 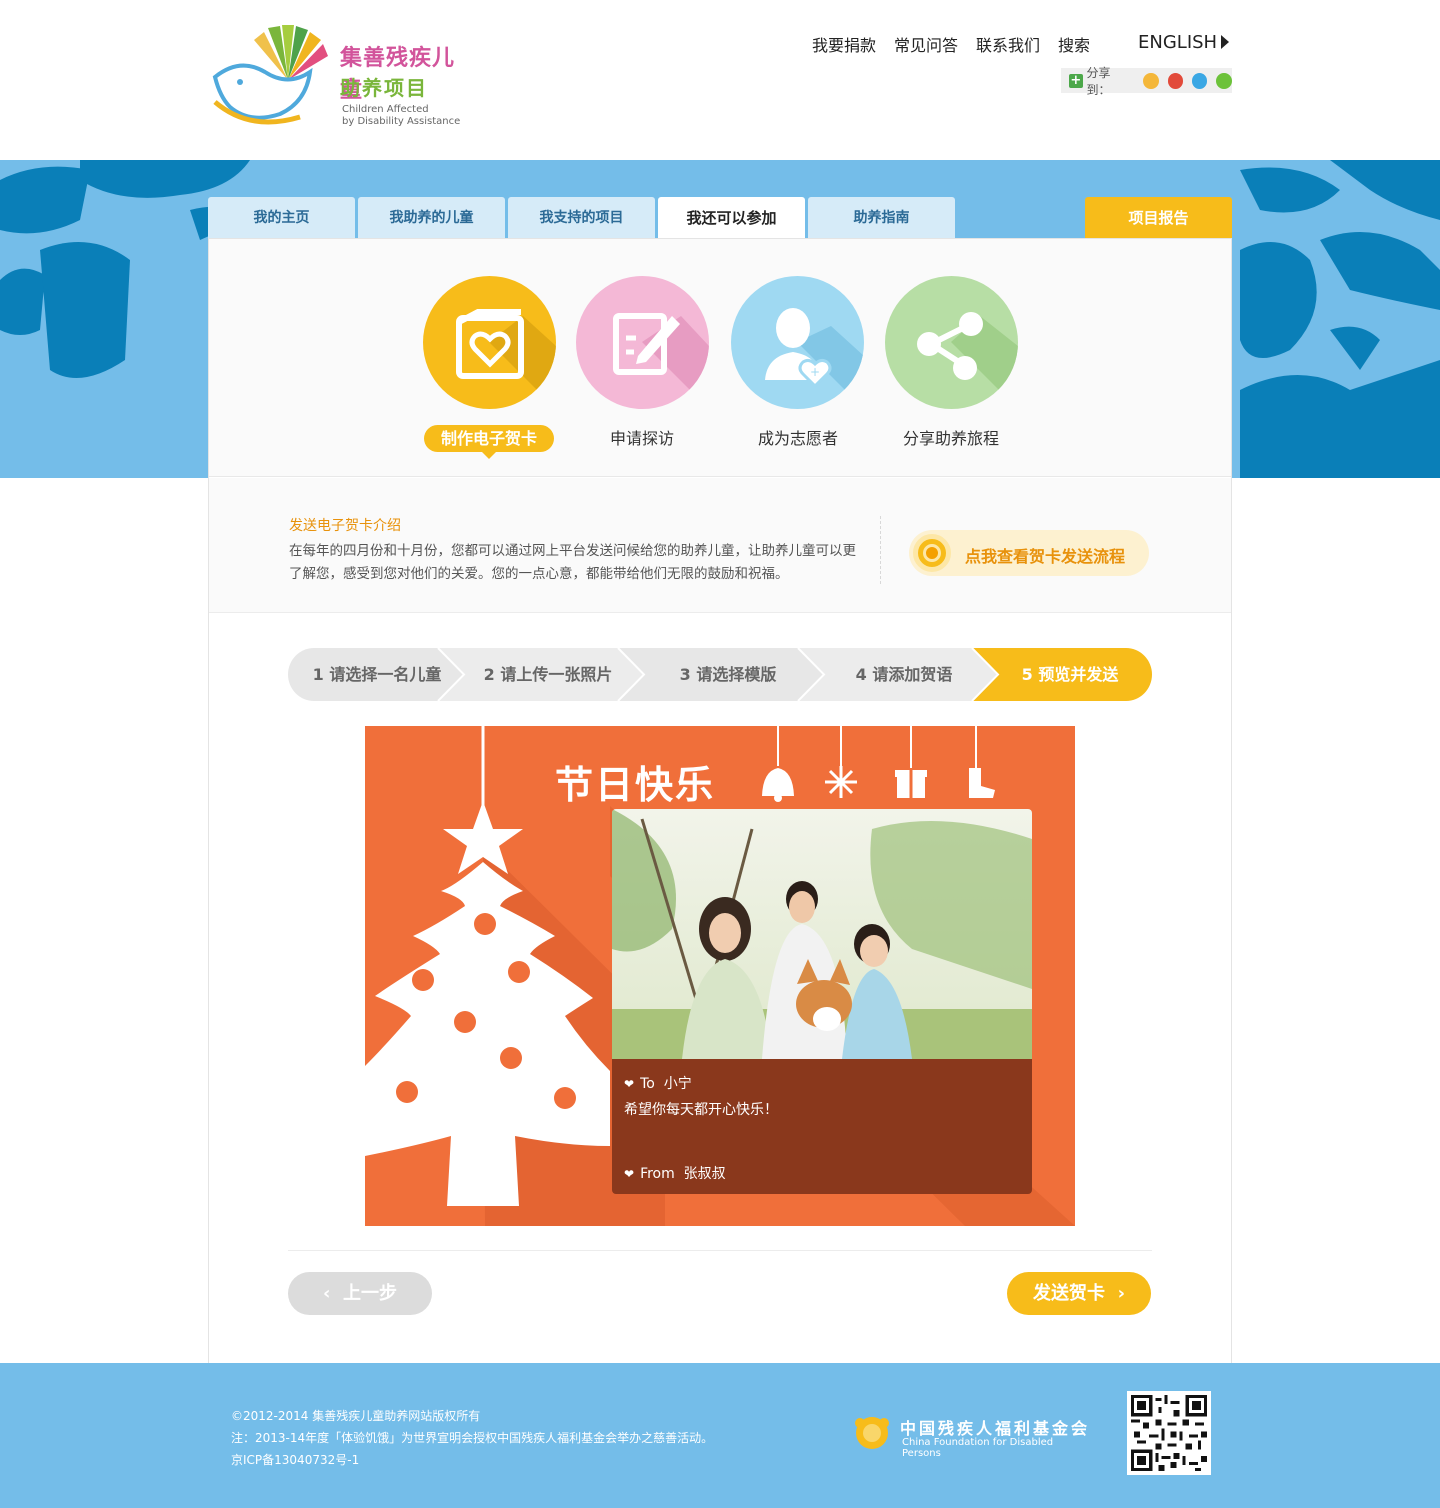 I want to click on logo-text-en-2: by Disability Assistance, so click(x=401, y=121).